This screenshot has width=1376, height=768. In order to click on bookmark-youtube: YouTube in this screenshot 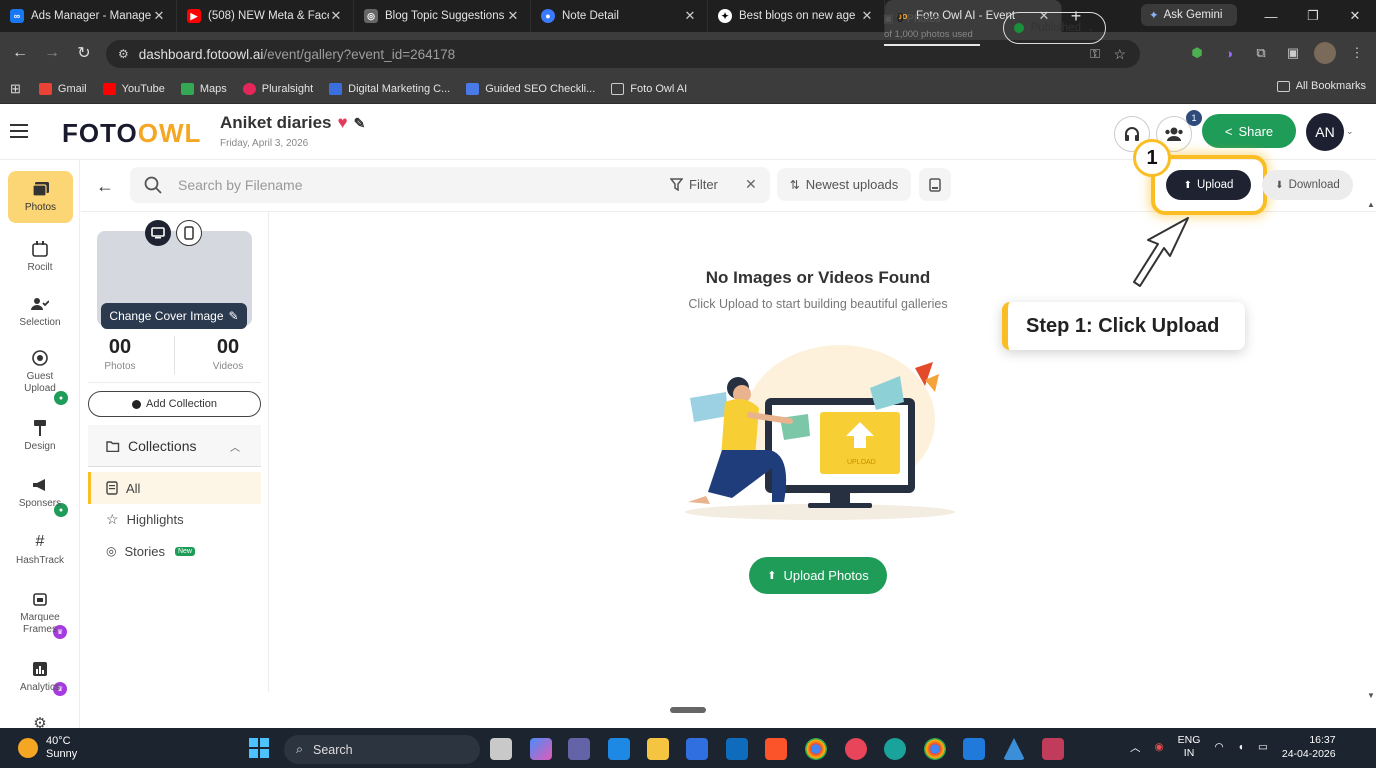, I will do `click(133, 88)`.